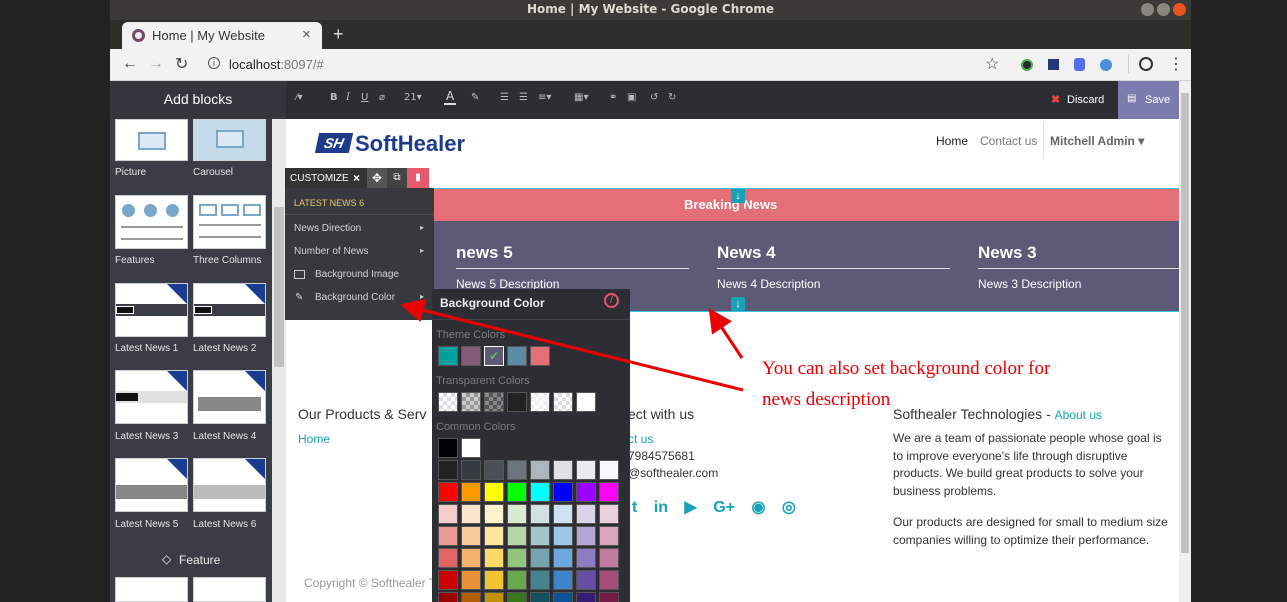  I want to click on arrow-to-news, so click(726, 333).